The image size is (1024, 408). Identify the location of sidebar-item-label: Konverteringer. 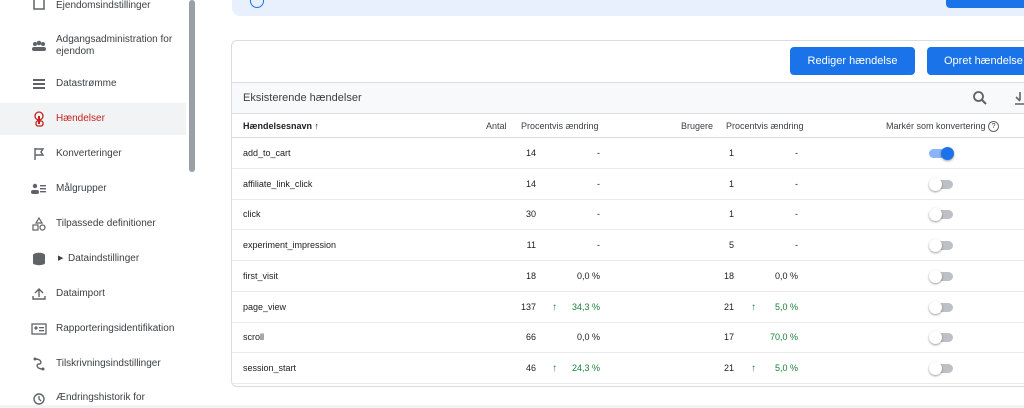
(89, 153).